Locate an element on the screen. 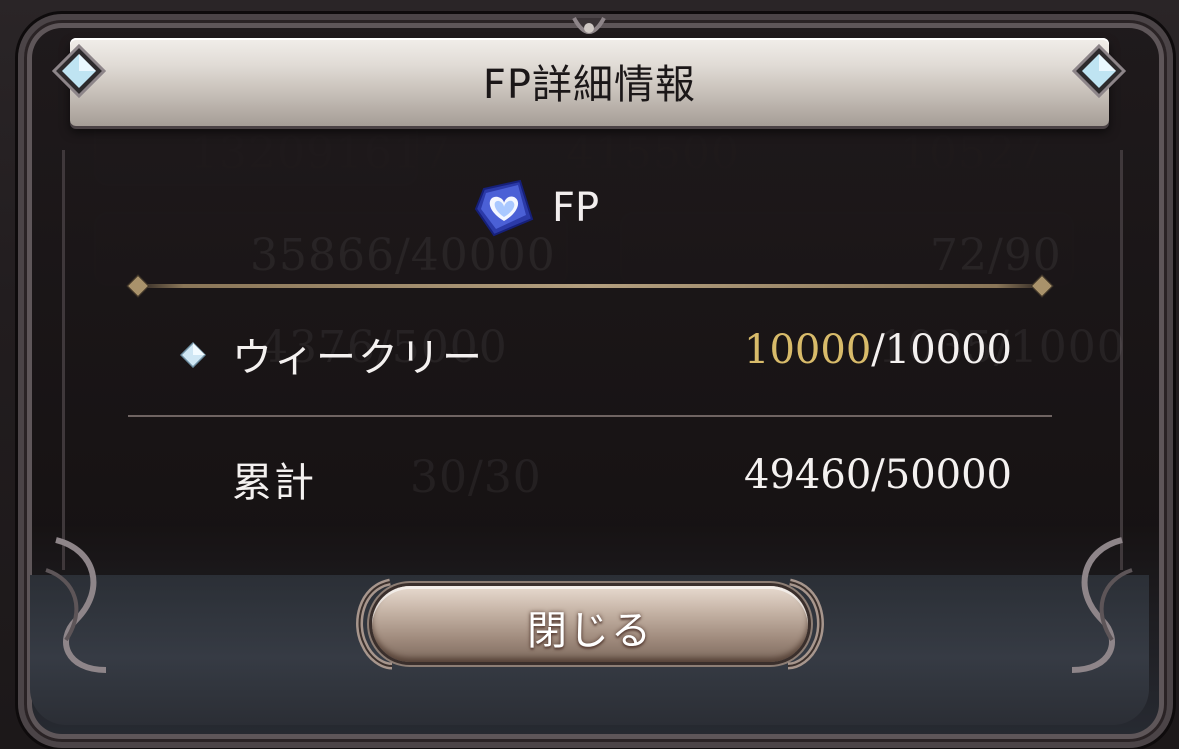 The image size is (1179, 749). background-value: 72/90 is located at coordinates (996, 255).